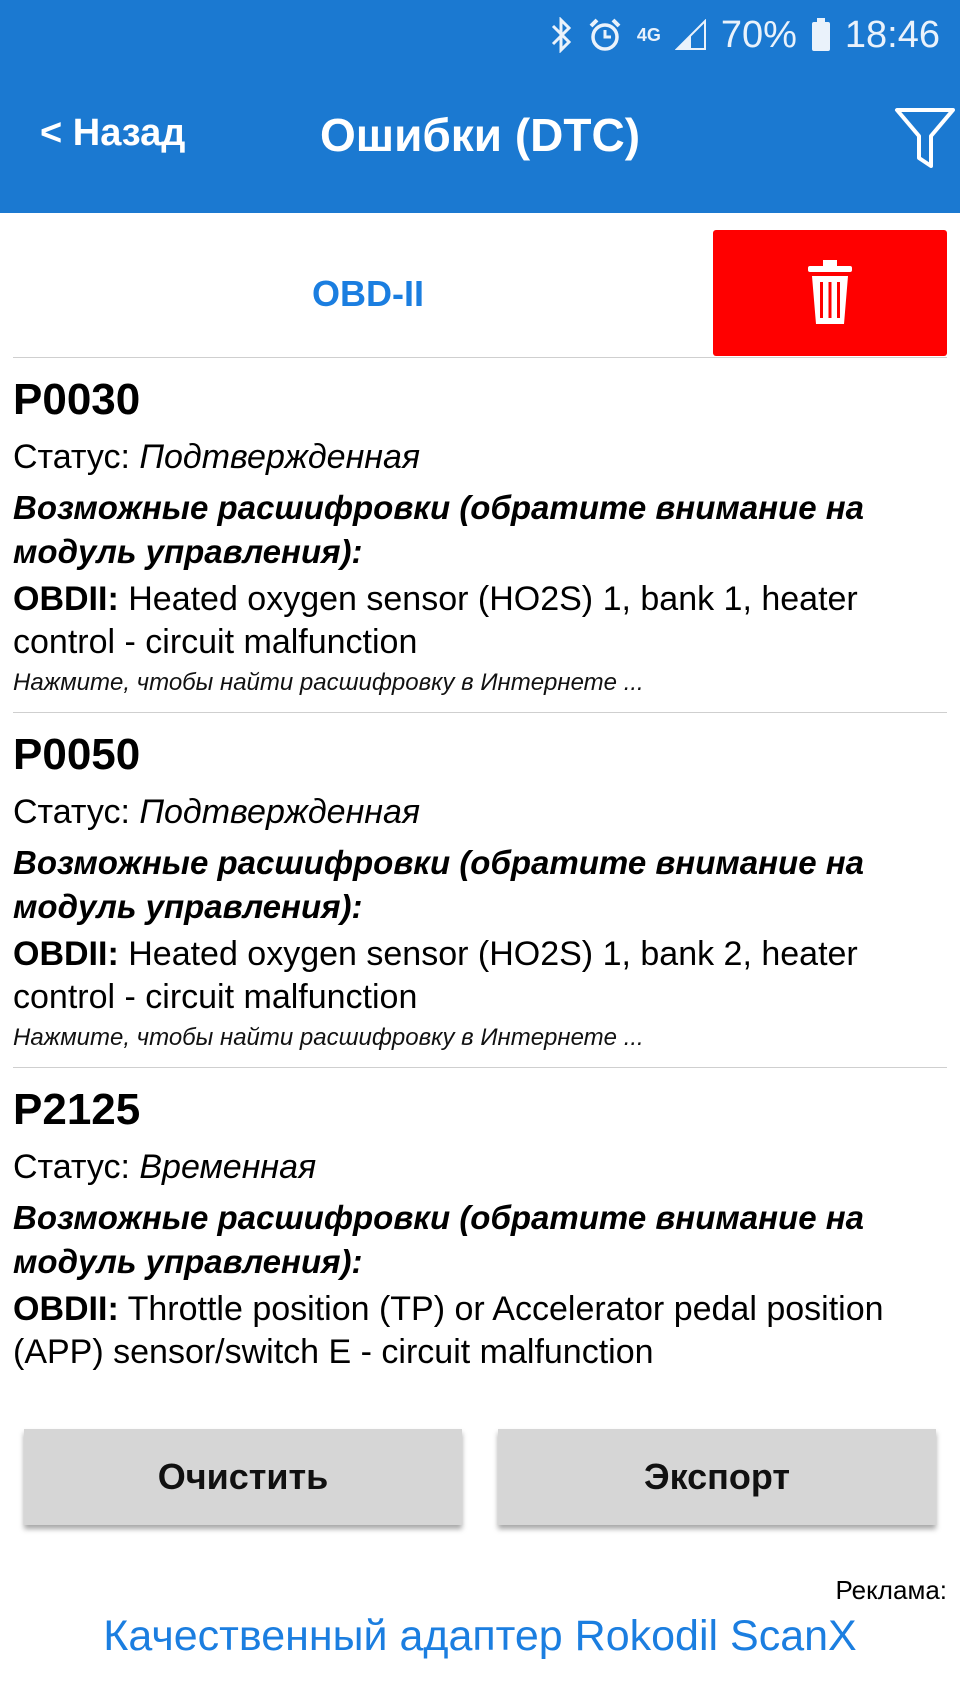 This screenshot has height=1707, width=960. I want to click on delete-button, so click(830, 293).